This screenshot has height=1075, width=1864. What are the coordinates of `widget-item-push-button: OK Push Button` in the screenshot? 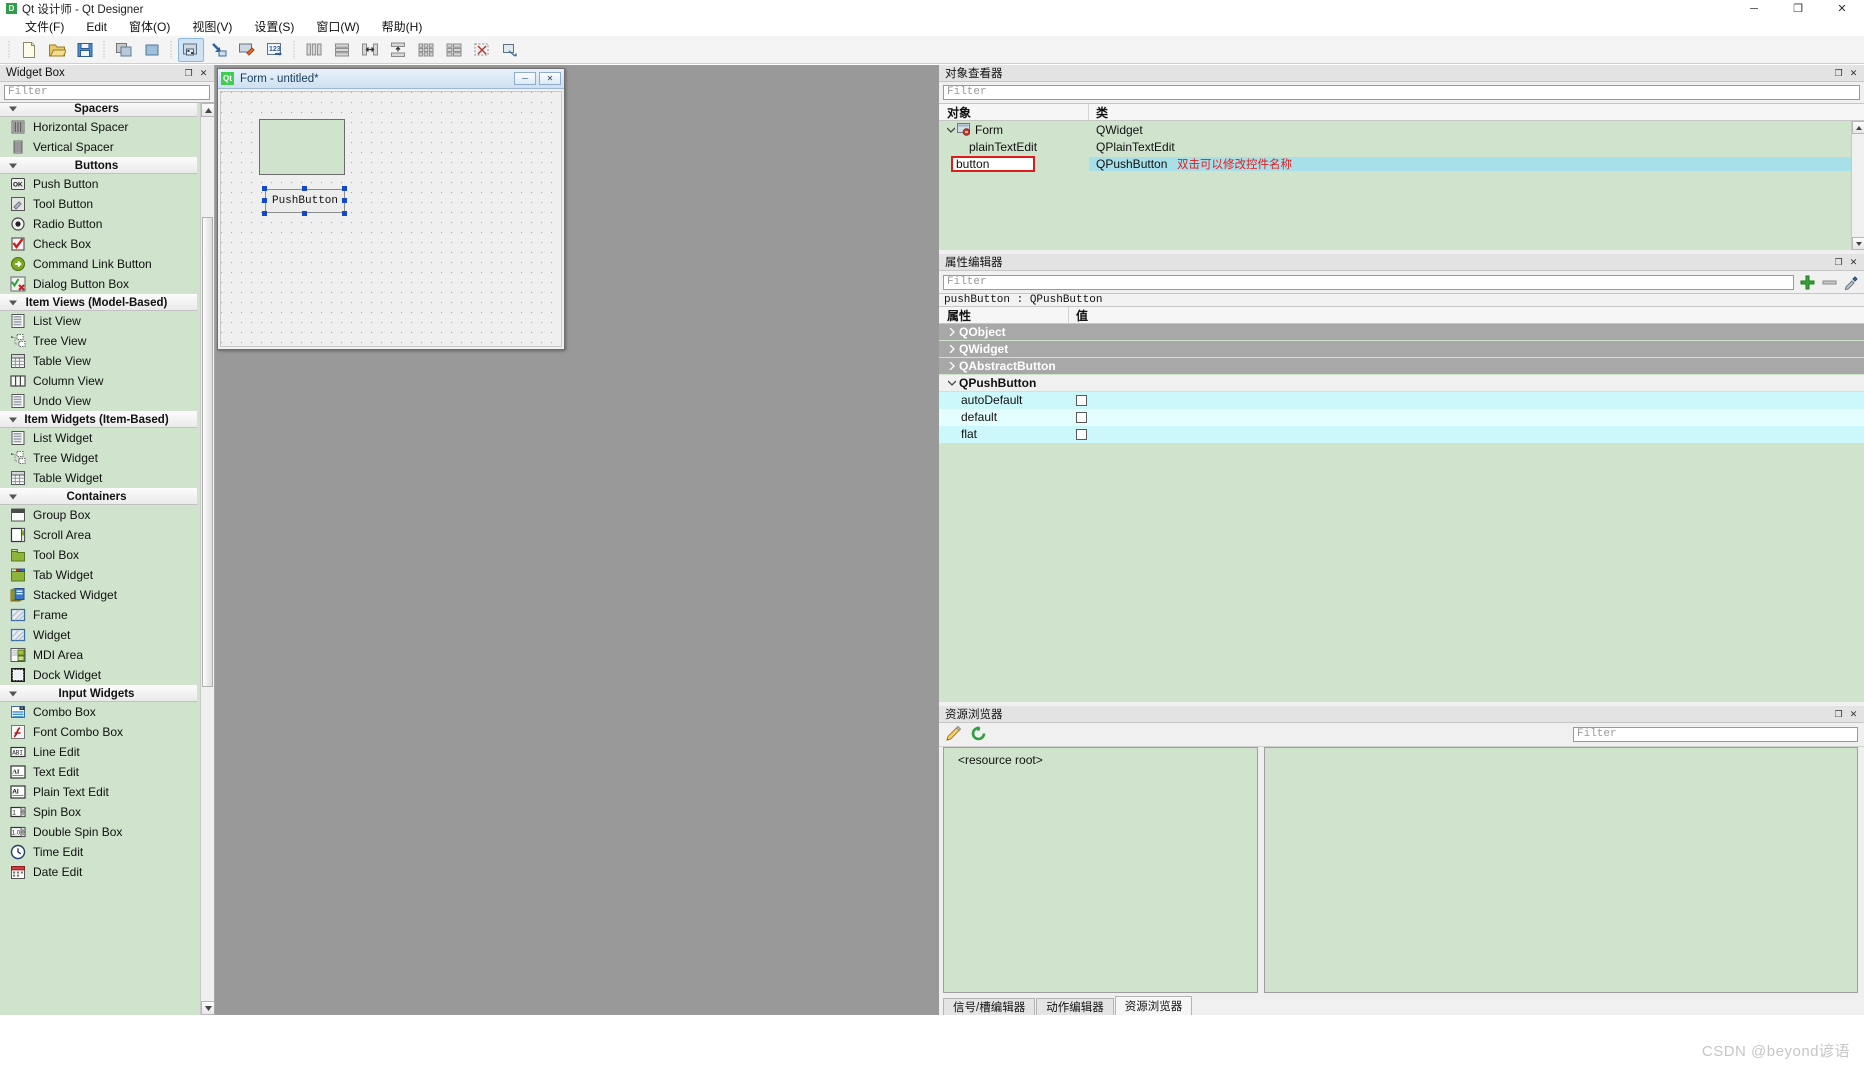 It's located at (98, 184).